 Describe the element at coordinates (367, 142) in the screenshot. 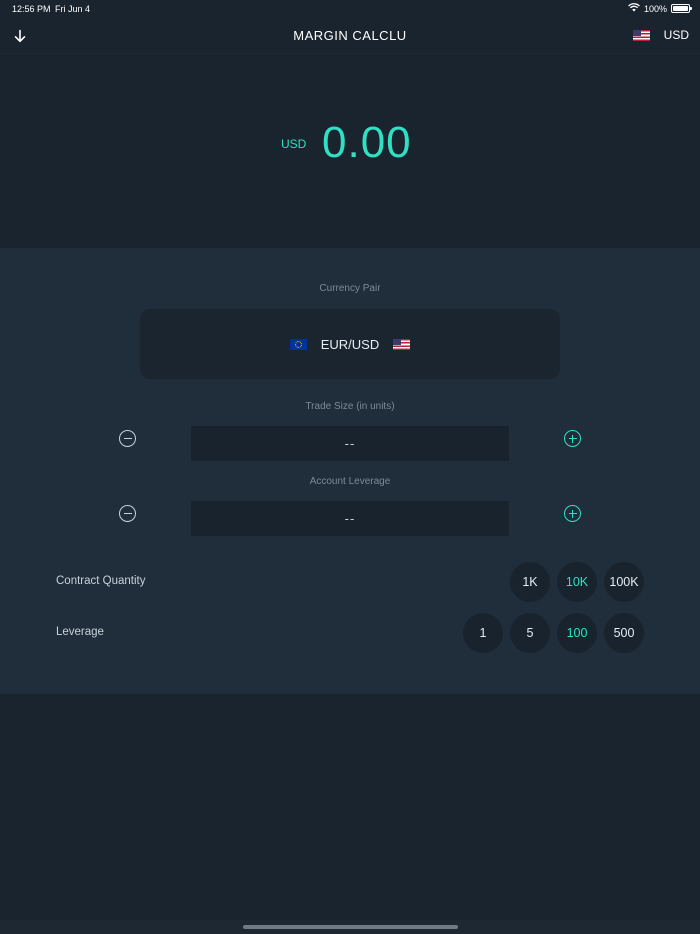

I see `margin-result: 0.00` at that location.